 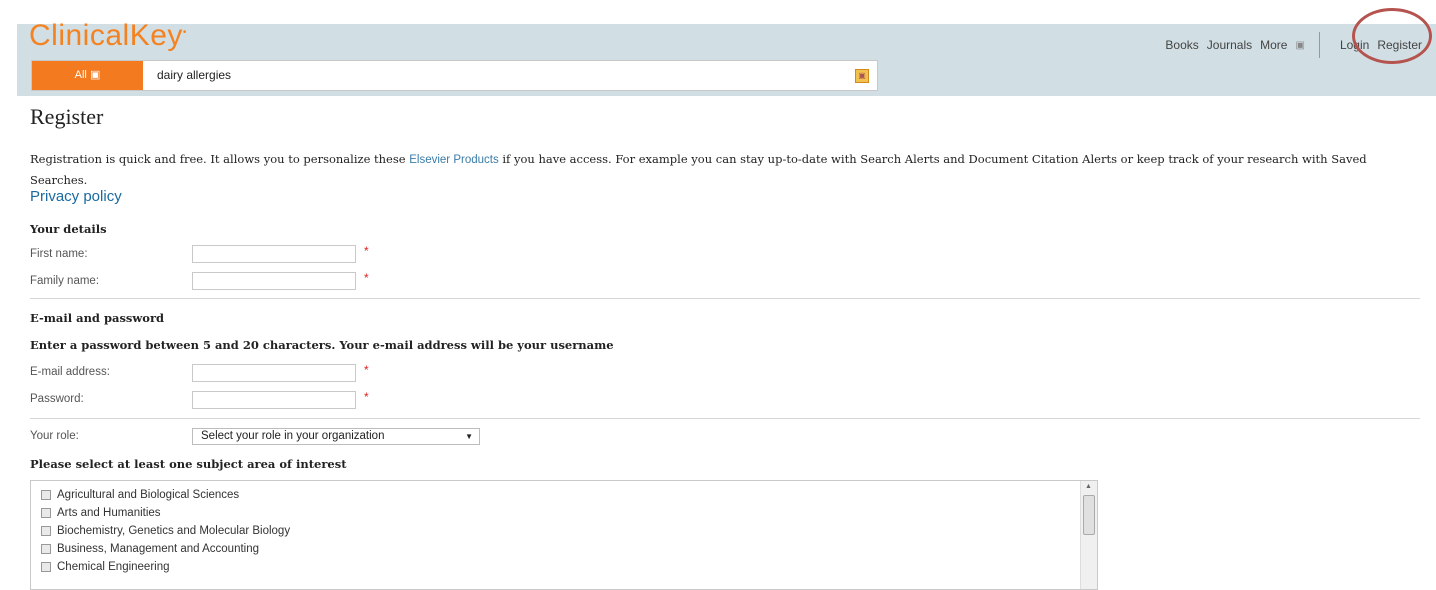 What do you see at coordinates (469, 436) in the screenshot?
I see `chevron-down-icon: ▼` at bounding box center [469, 436].